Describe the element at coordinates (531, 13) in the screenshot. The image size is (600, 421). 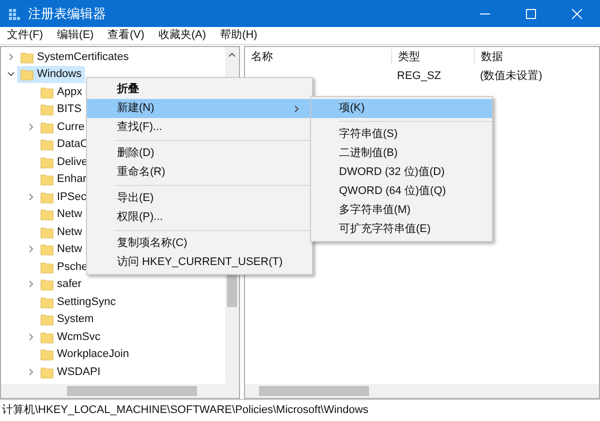
I see `maximize-icon` at that location.